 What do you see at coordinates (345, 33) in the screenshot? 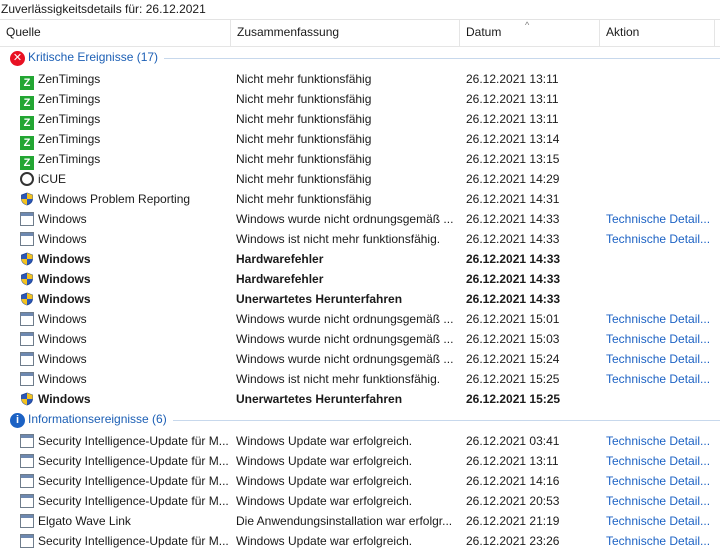
I see `column-header-summary: Zusammenfassung` at bounding box center [345, 33].